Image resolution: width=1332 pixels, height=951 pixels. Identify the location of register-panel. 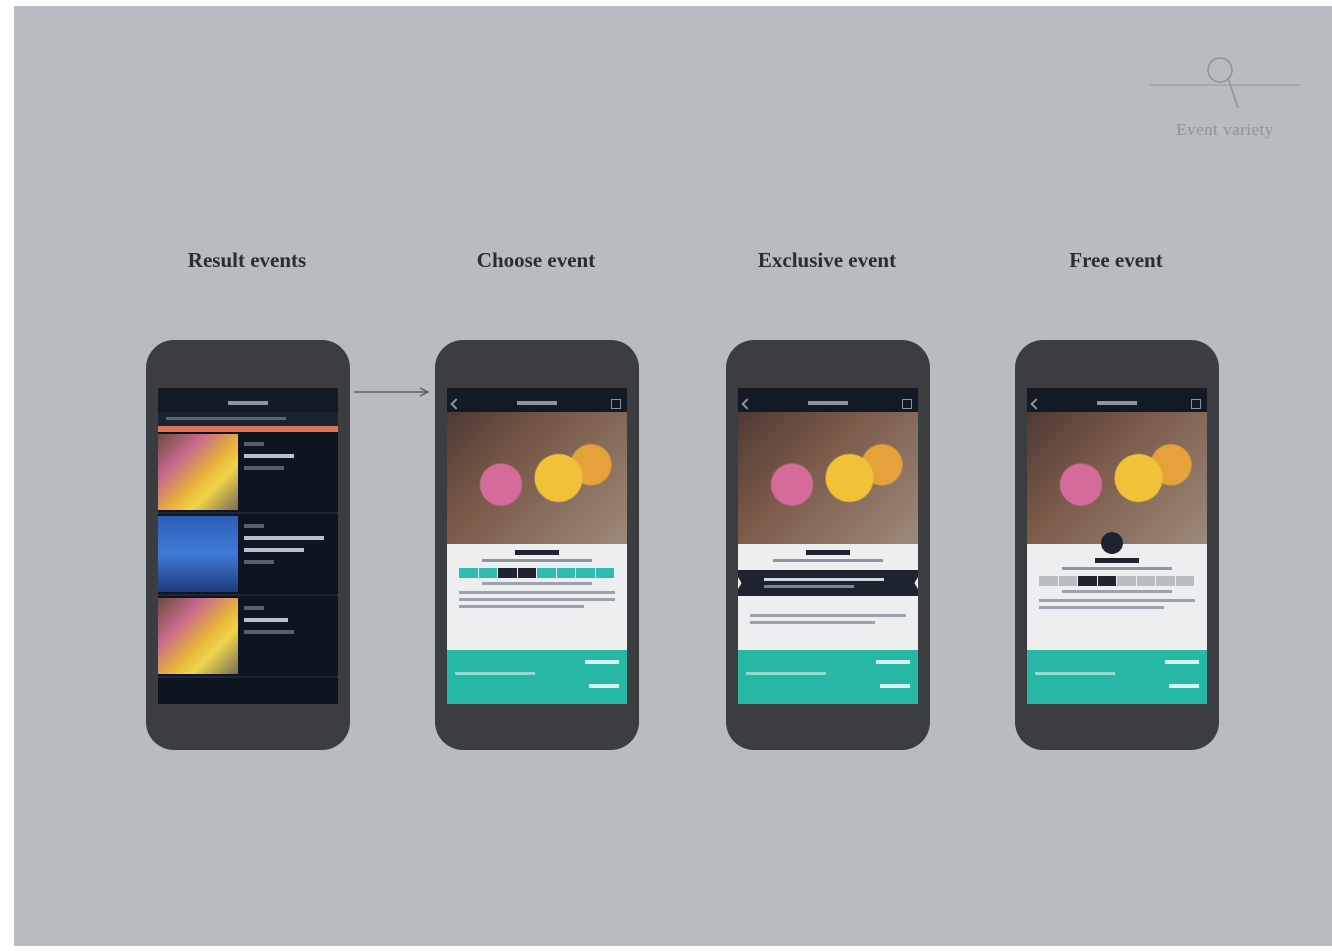
(1117, 677).